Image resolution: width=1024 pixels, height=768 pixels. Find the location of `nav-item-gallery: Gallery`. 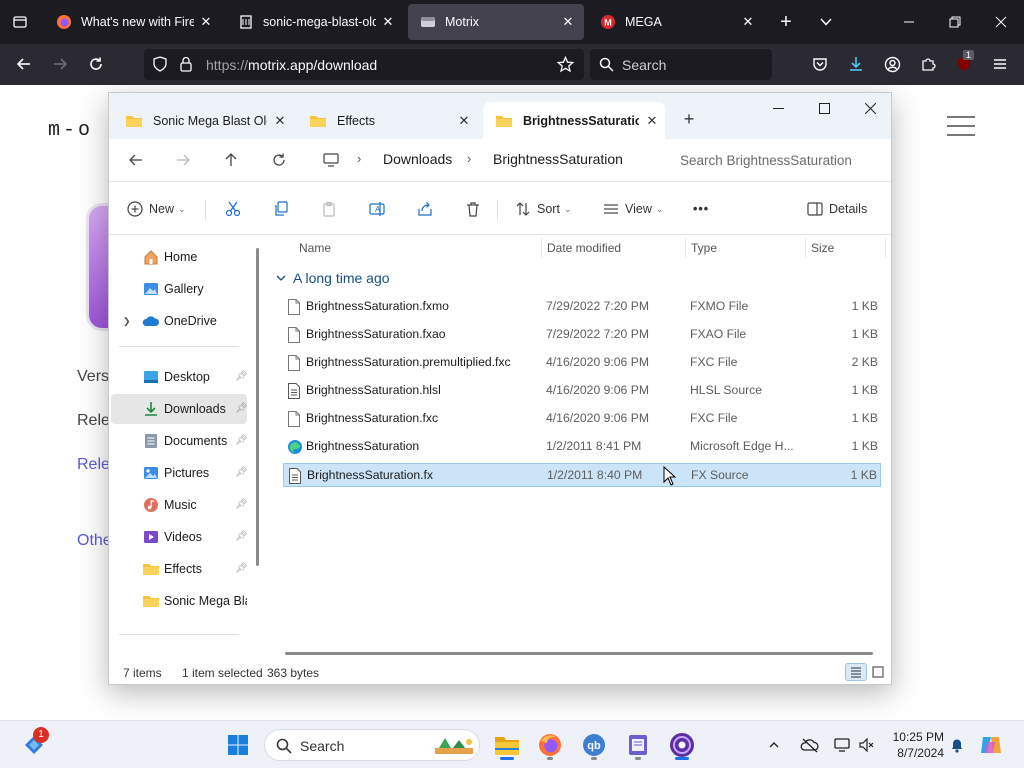

nav-item-gallery: Gallery is located at coordinates (179, 289).